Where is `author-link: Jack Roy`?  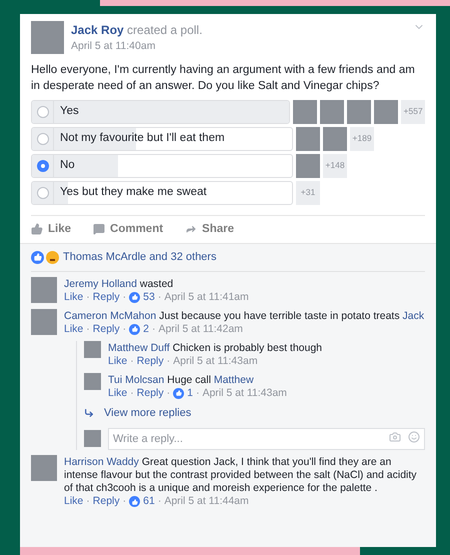
author-link: Jack Roy is located at coordinates (97, 30).